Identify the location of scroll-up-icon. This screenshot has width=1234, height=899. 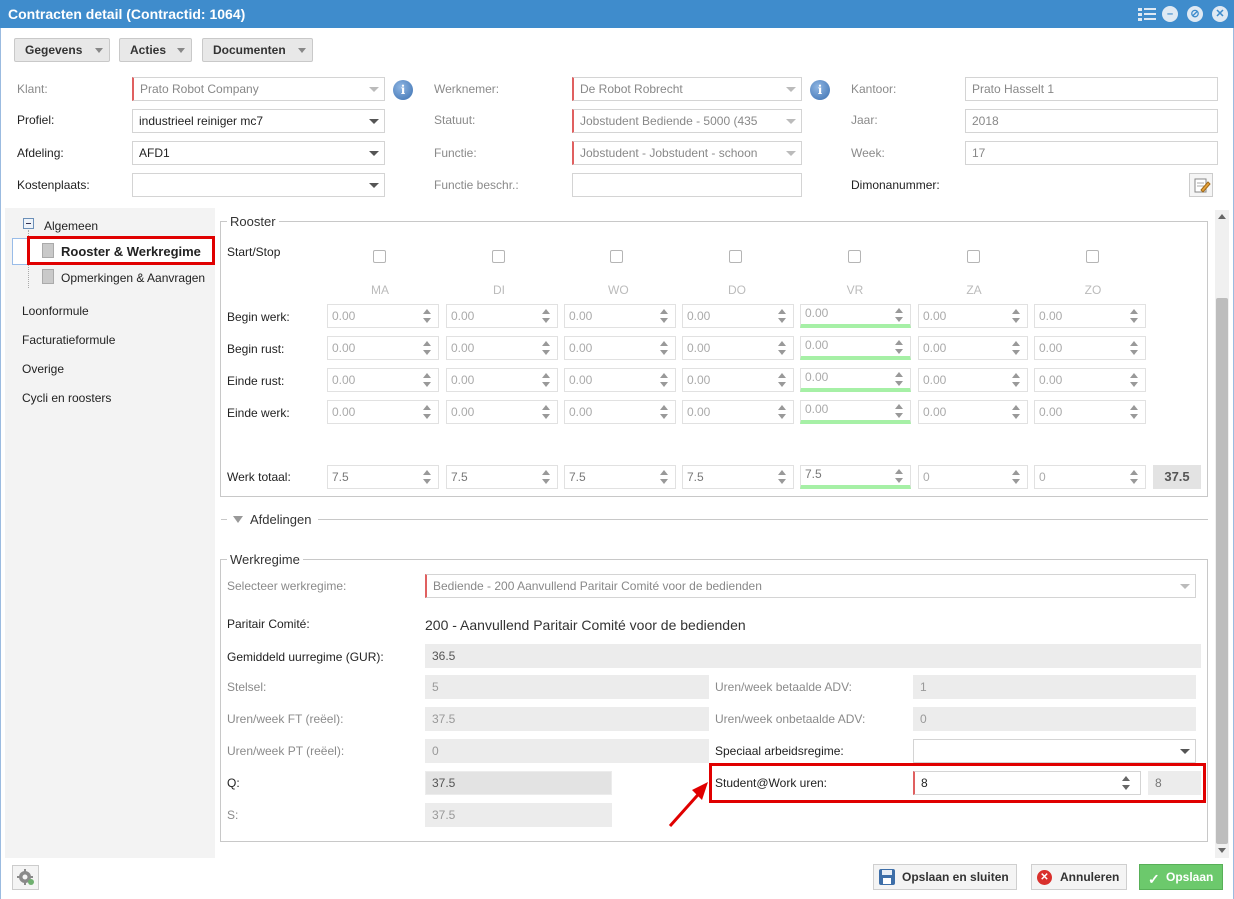
(1222, 216).